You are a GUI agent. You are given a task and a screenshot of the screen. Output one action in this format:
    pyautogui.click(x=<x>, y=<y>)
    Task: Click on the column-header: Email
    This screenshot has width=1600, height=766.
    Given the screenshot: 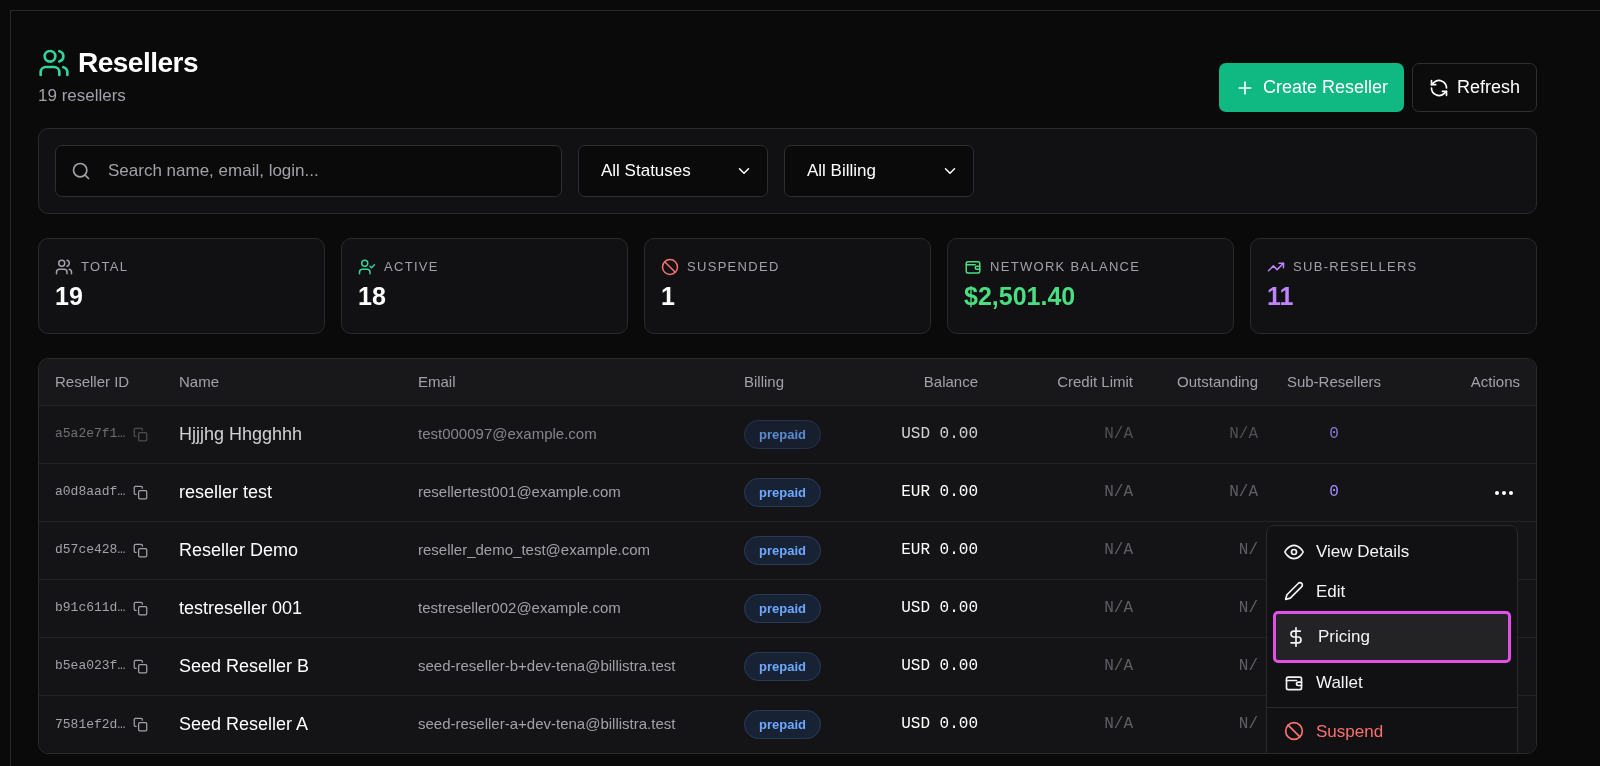 What is the action you would take?
    pyautogui.click(x=437, y=381)
    